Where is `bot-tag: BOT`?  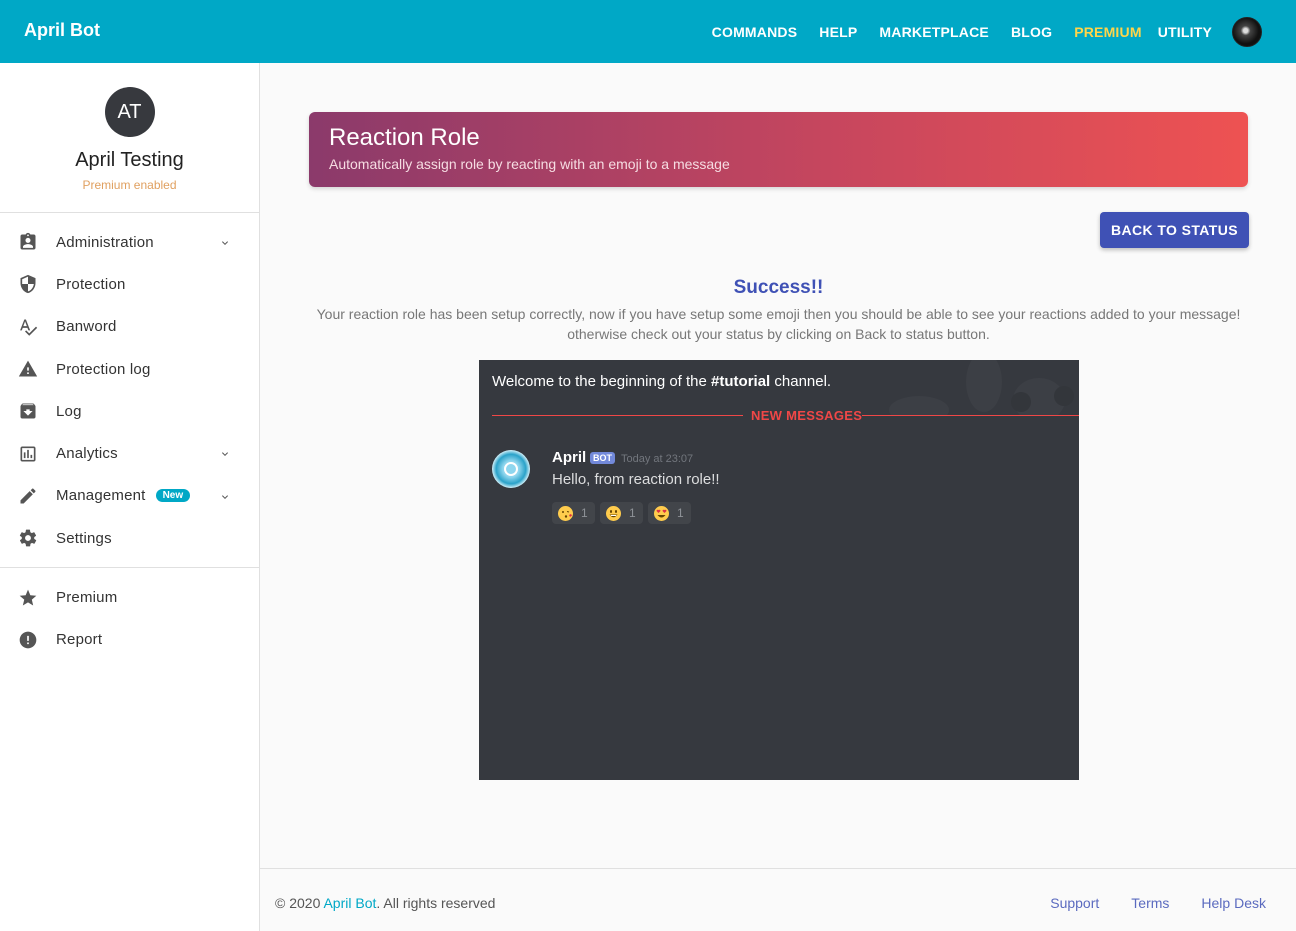
bot-tag: BOT is located at coordinates (602, 458).